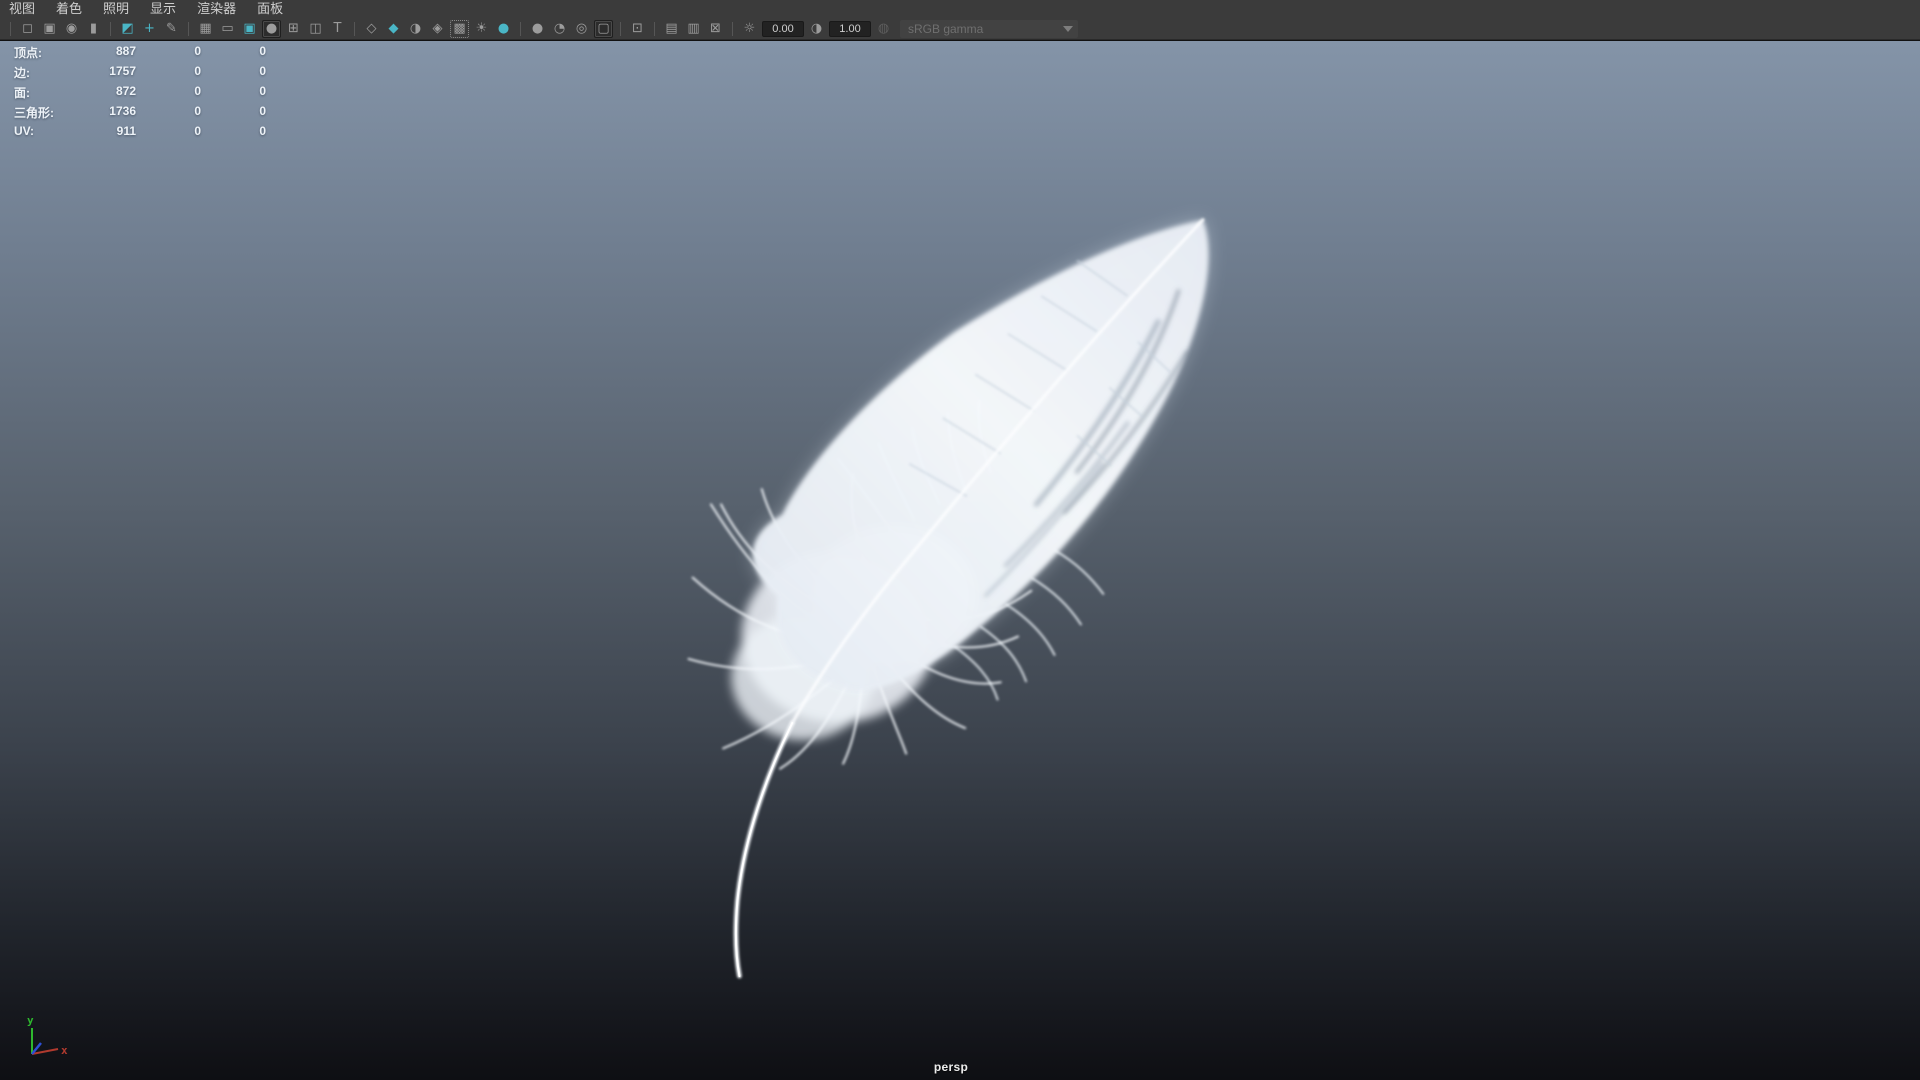 Image resolution: width=1920 pixels, height=1080 pixels. What do you see at coordinates (337, 29) in the screenshot?
I see `safe-title-icon: T` at bounding box center [337, 29].